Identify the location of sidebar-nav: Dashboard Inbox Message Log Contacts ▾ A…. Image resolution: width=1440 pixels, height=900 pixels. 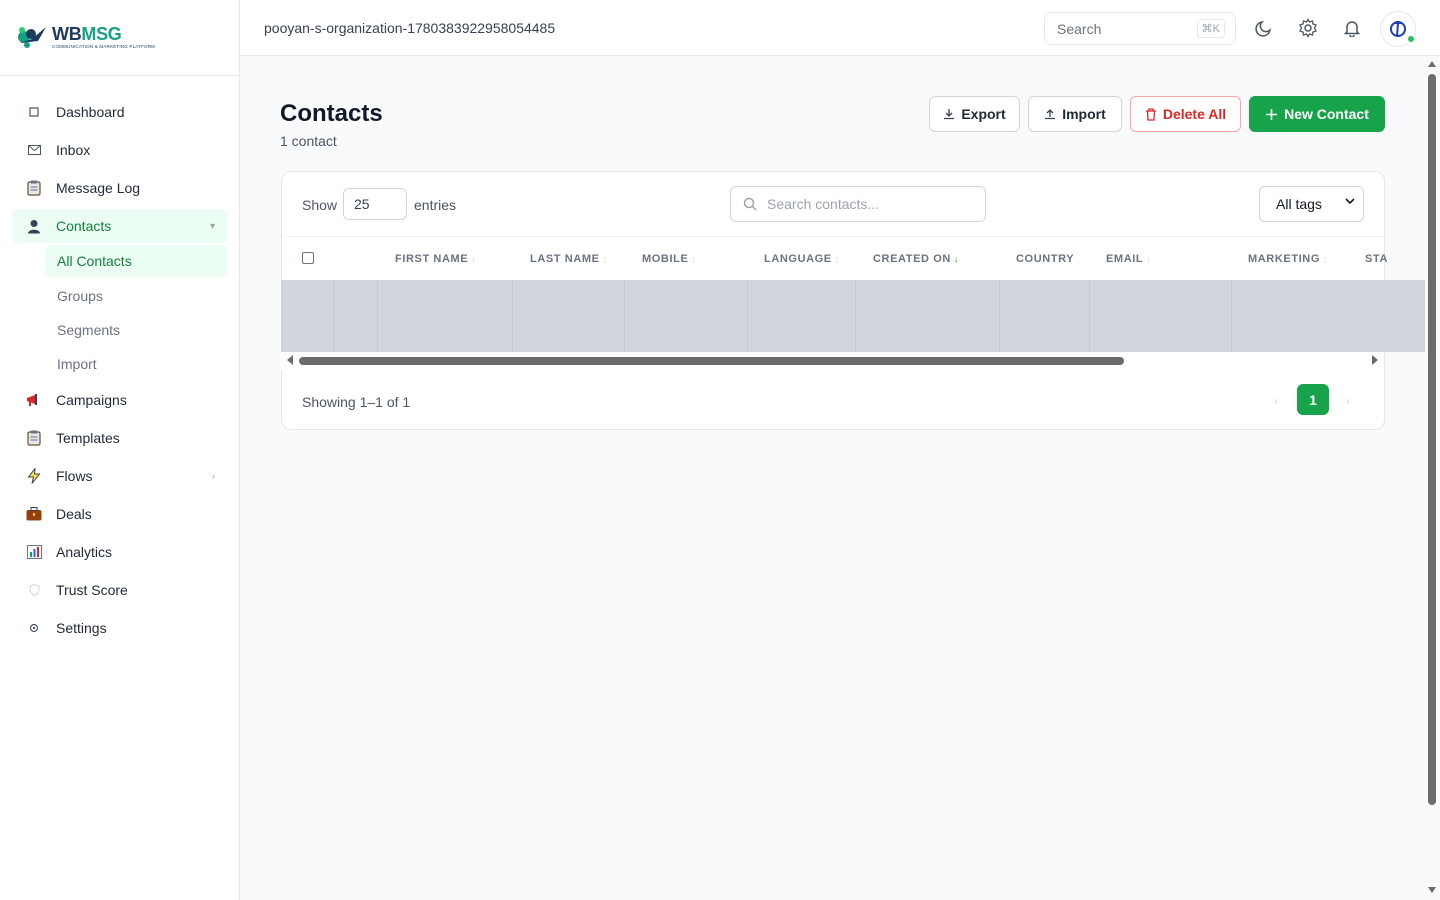
(119, 361).